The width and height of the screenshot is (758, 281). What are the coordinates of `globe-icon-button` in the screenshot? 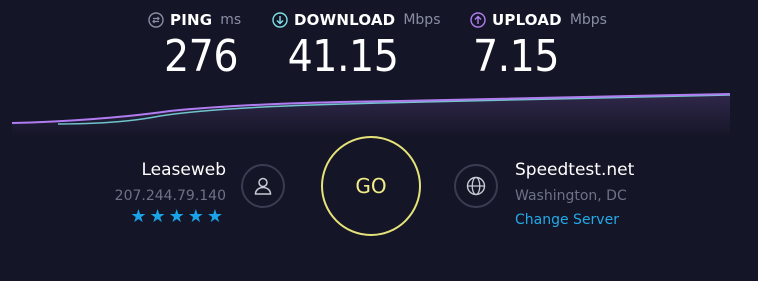 It's located at (476, 186).